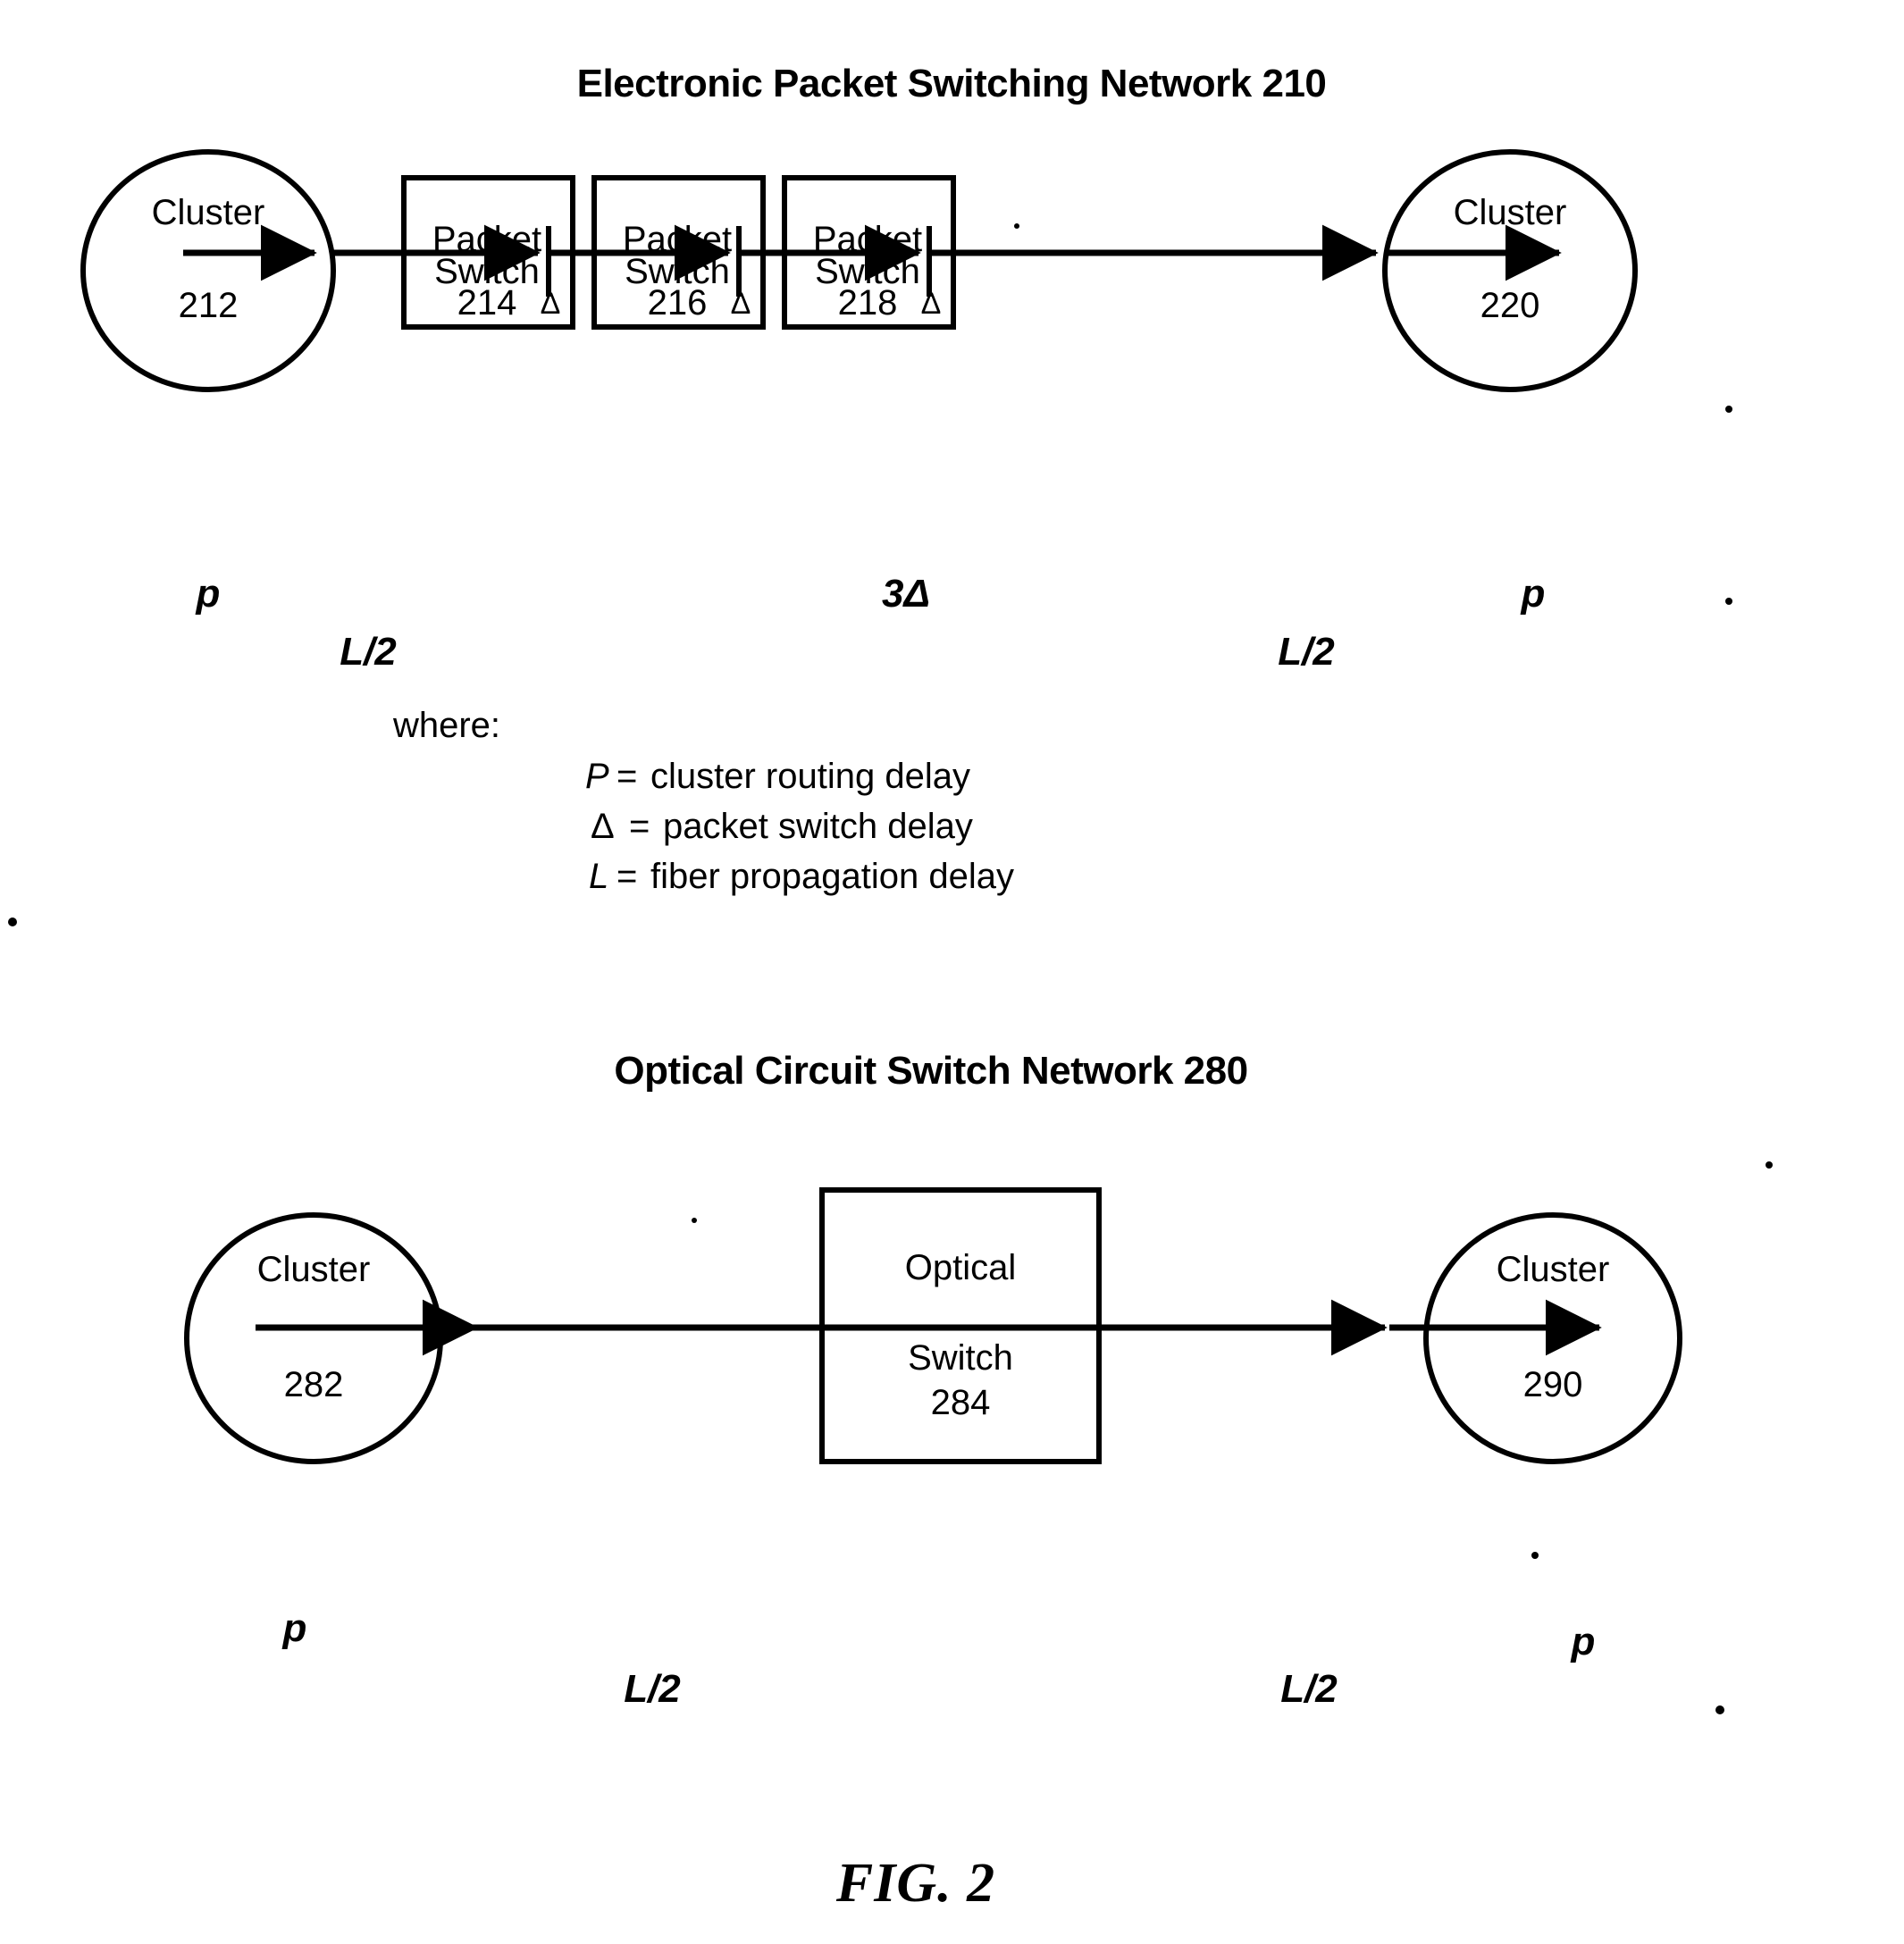  I want to click on switch-label-line2: Switch, so click(960, 1358).